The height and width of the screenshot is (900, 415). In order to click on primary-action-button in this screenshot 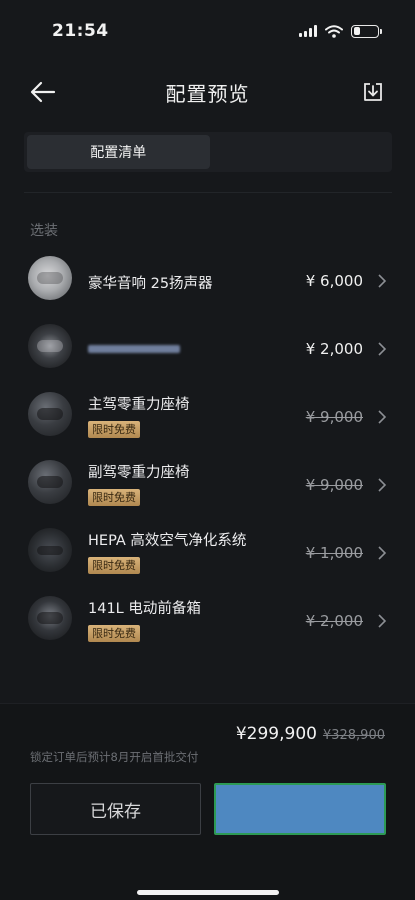, I will do `click(300, 809)`.